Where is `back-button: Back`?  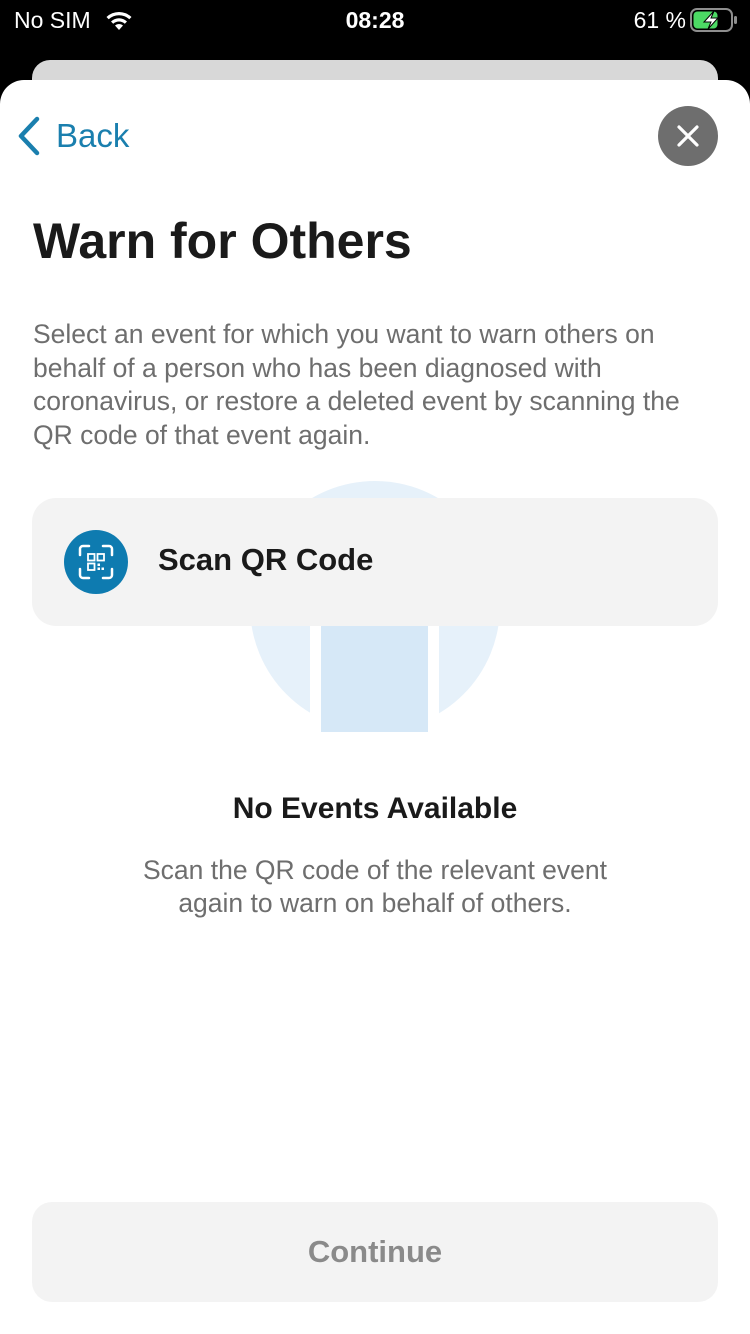
back-button: Back is located at coordinates (72, 136).